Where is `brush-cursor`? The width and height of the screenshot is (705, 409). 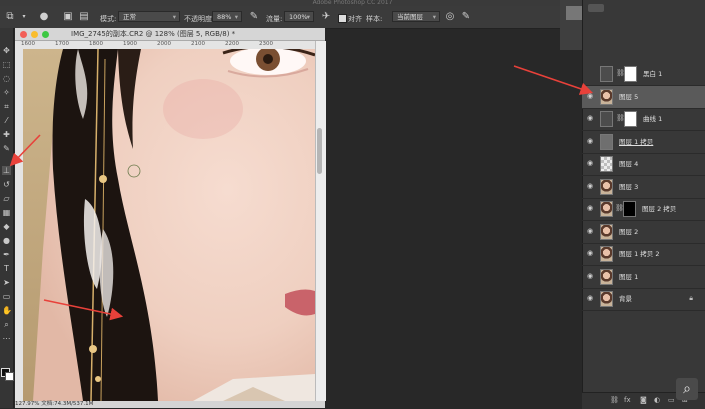
brush-cursor is located at coordinates (134, 171).